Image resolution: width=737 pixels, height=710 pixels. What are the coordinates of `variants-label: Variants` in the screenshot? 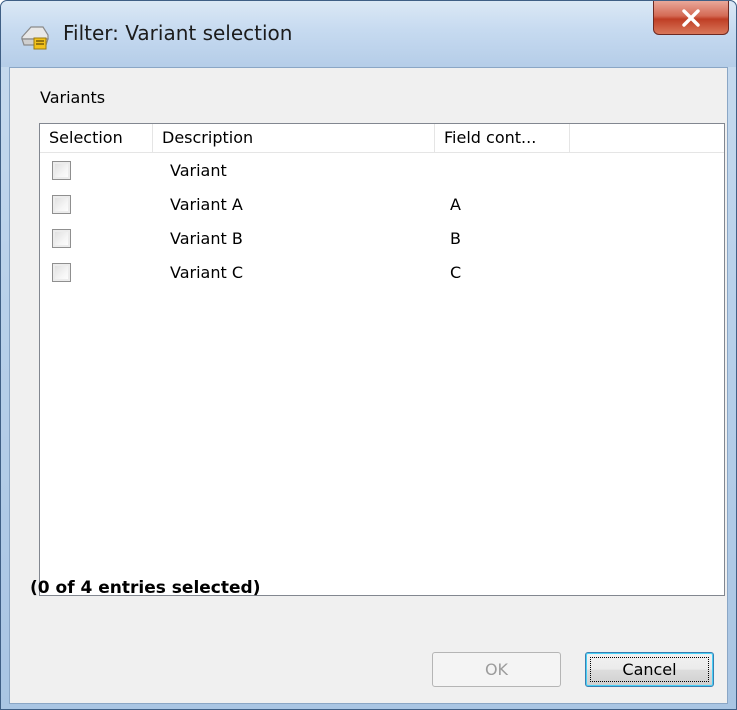 It's located at (73, 97).